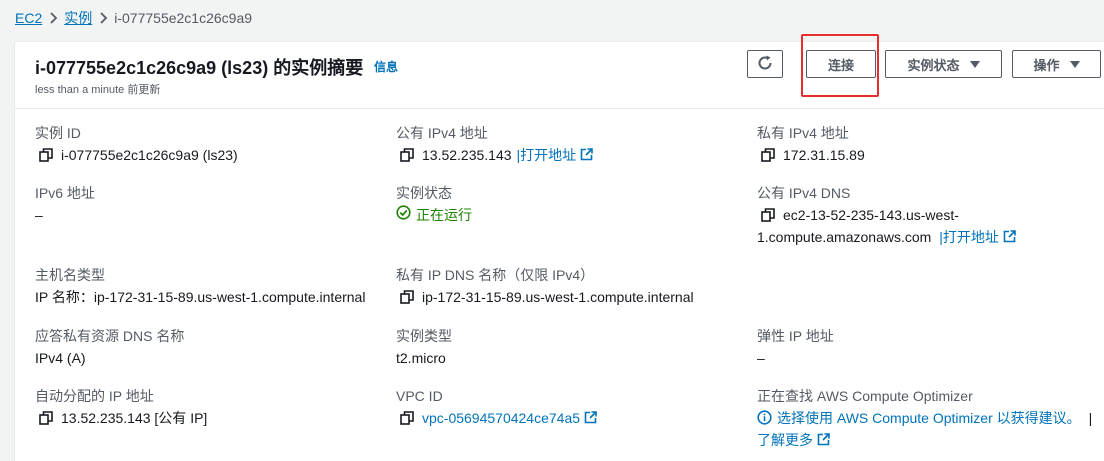 The width and height of the screenshot is (1104, 461). What do you see at coordinates (149, 155) in the screenshot?
I see `instance-id-value: i-077755e2c1c26c9a9 (ls23)` at bounding box center [149, 155].